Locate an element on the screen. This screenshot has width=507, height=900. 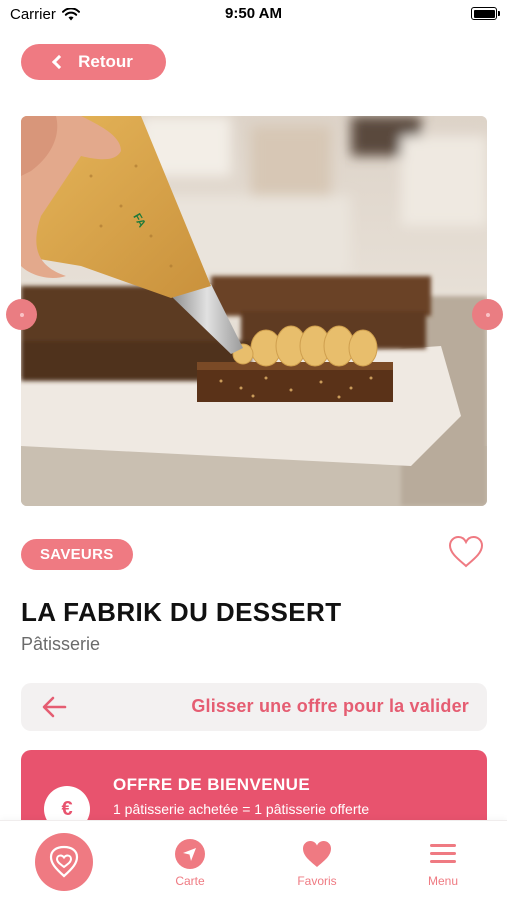
heart-outline-icon is located at coordinates (466, 552).